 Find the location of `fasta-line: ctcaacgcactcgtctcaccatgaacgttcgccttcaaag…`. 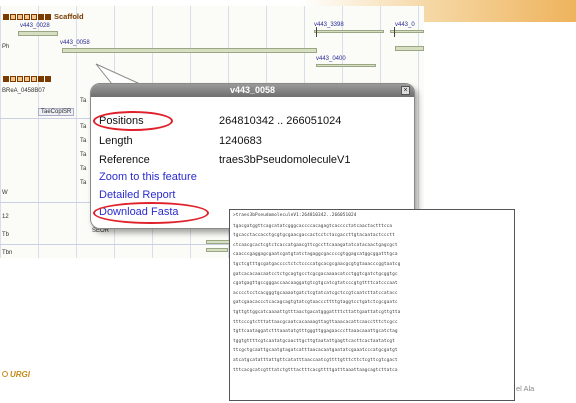

fasta-line: ctcaacgcactcgtctcaccatgaacgttcgccttcaaag… is located at coordinates (315, 245).